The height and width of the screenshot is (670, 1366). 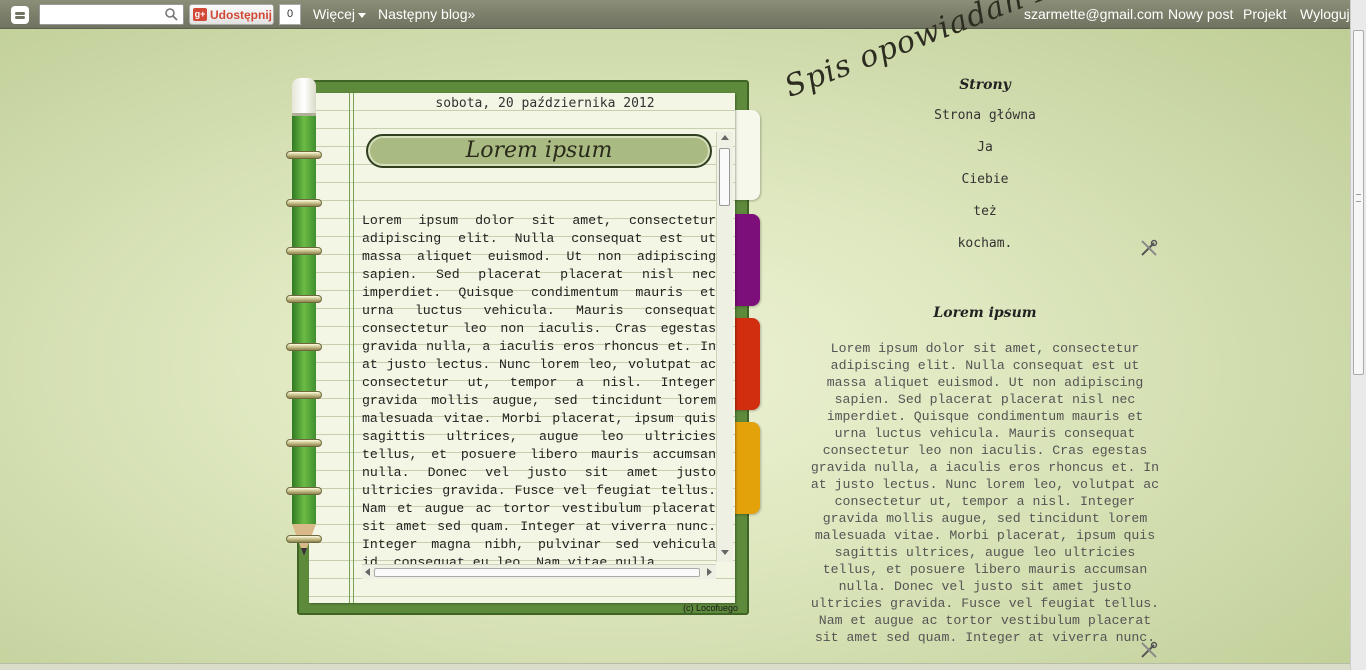 What do you see at coordinates (746, 260) in the screenshot?
I see `notebook-tab-purple` at bounding box center [746, 260].